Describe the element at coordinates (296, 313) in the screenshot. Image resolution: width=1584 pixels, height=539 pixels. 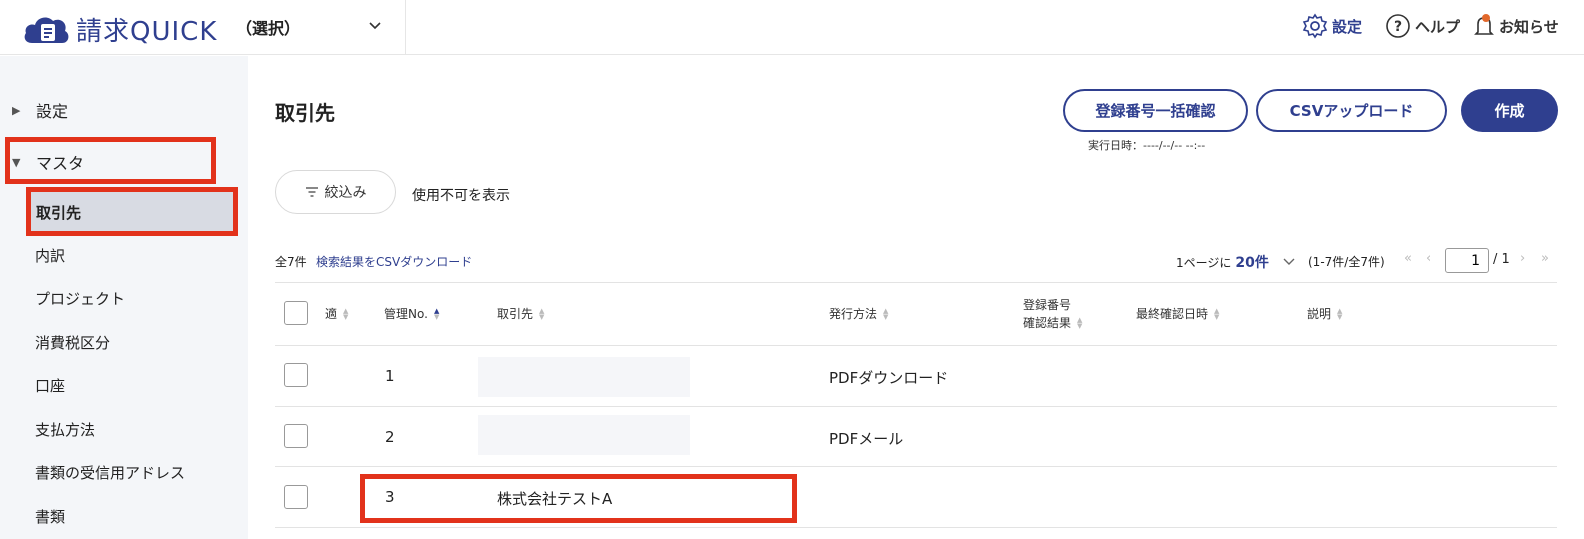
I see `select-all-checkbox` at that location.